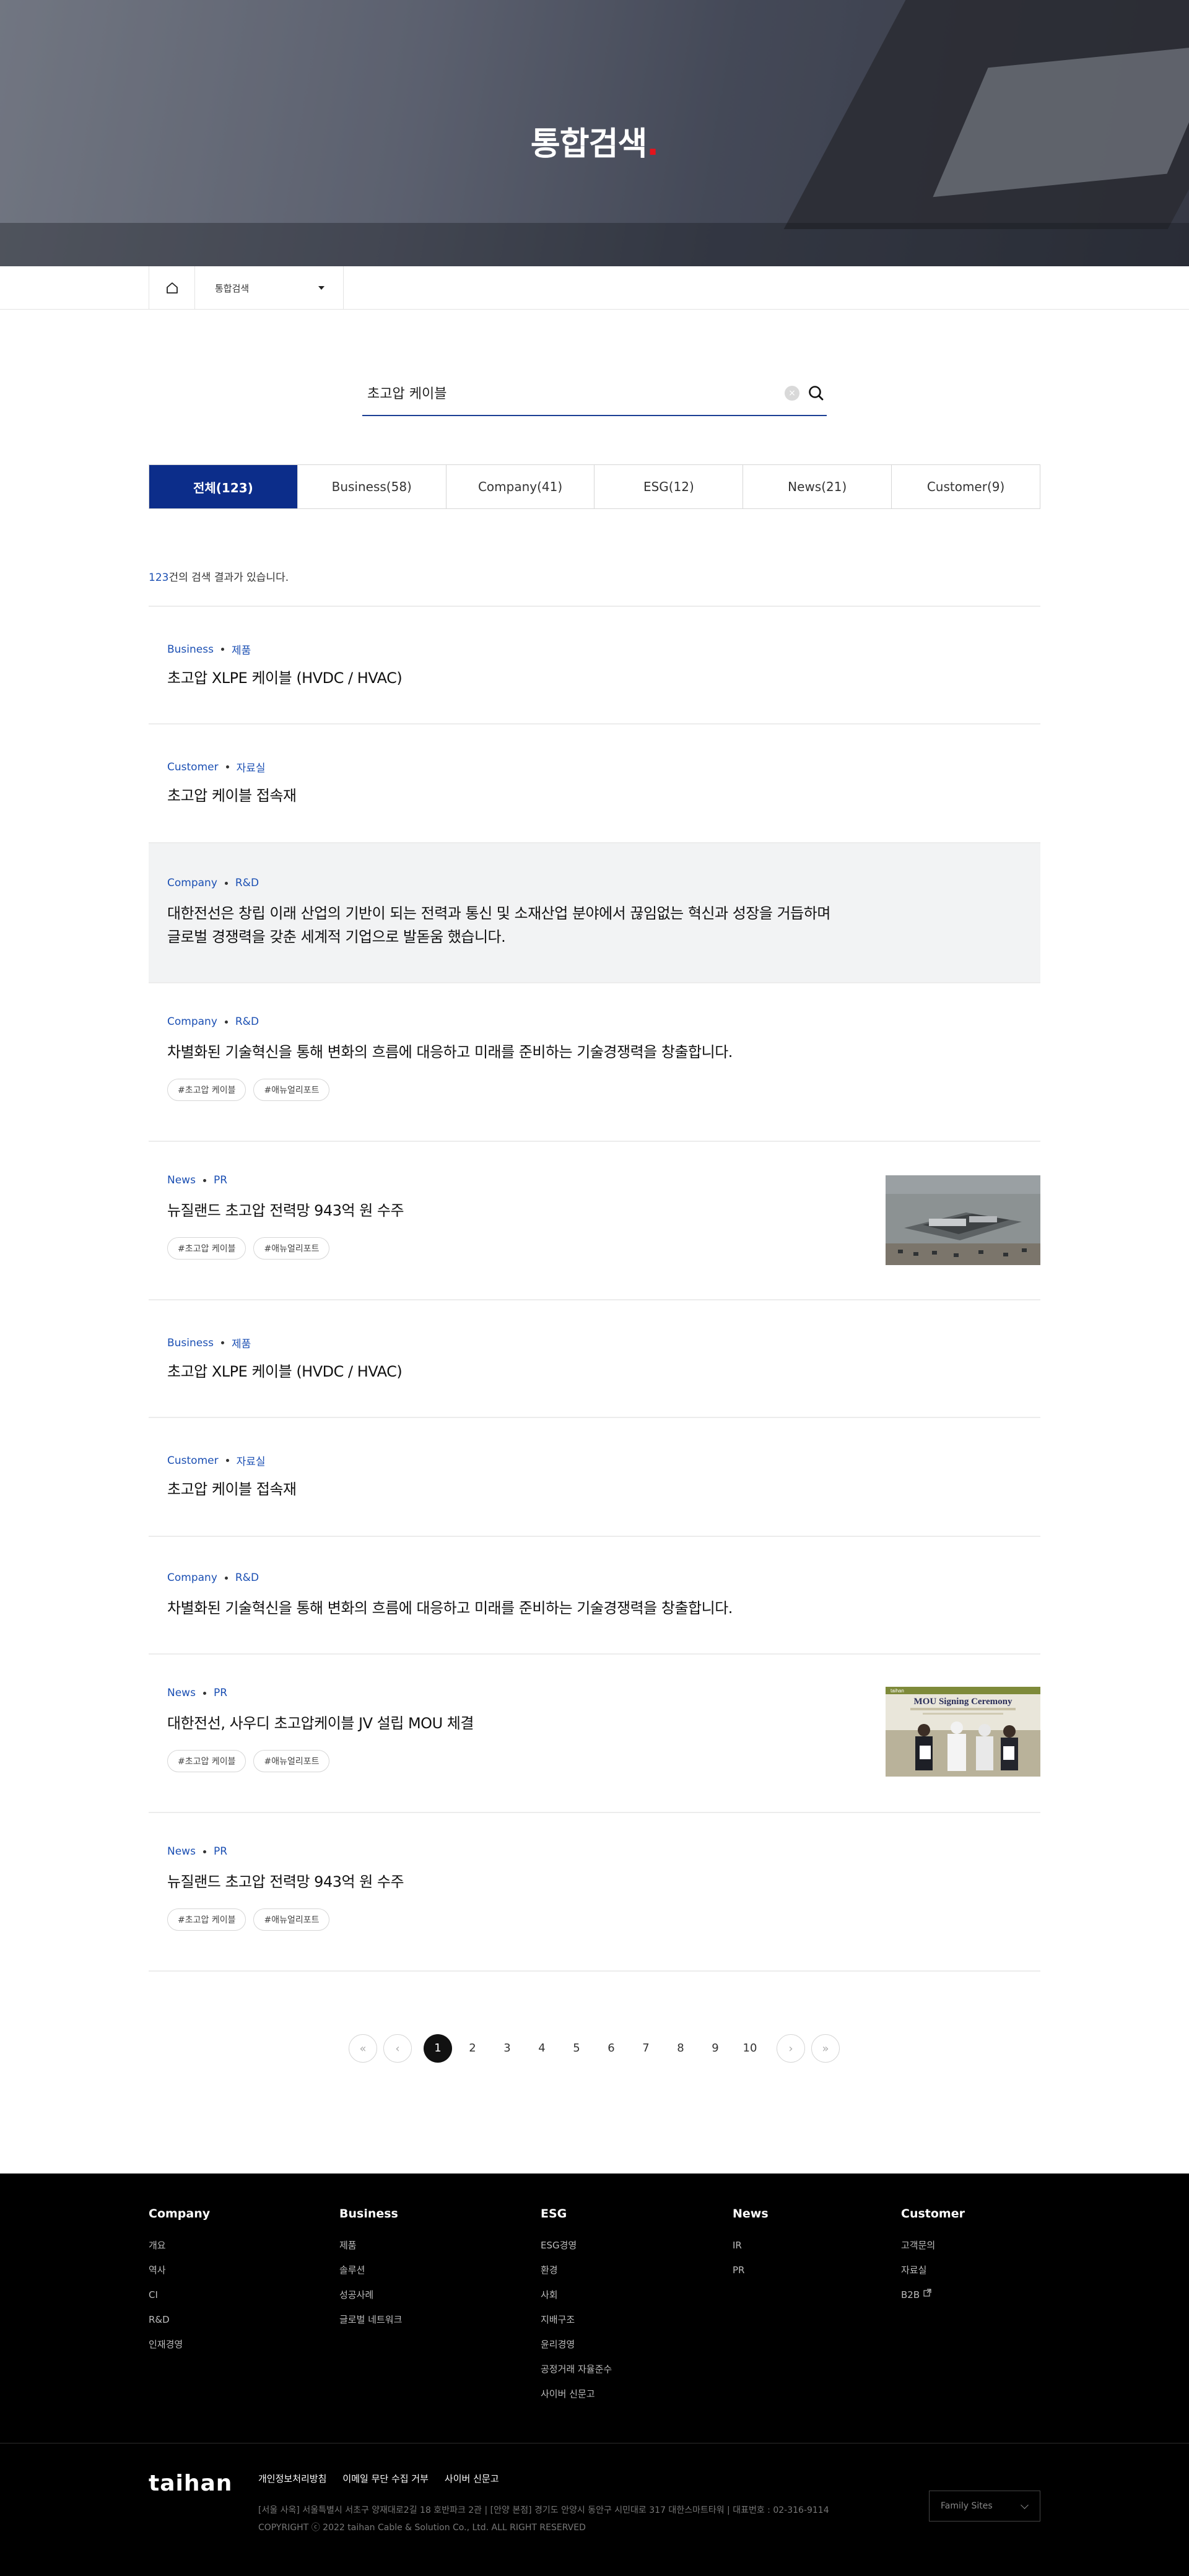 The height and width of the screenshot is (2576, 1189). What do you see at coordinates (750, 2048) in the screenshot?
I see `page-10: 10` at bounding box center [750, 2048].